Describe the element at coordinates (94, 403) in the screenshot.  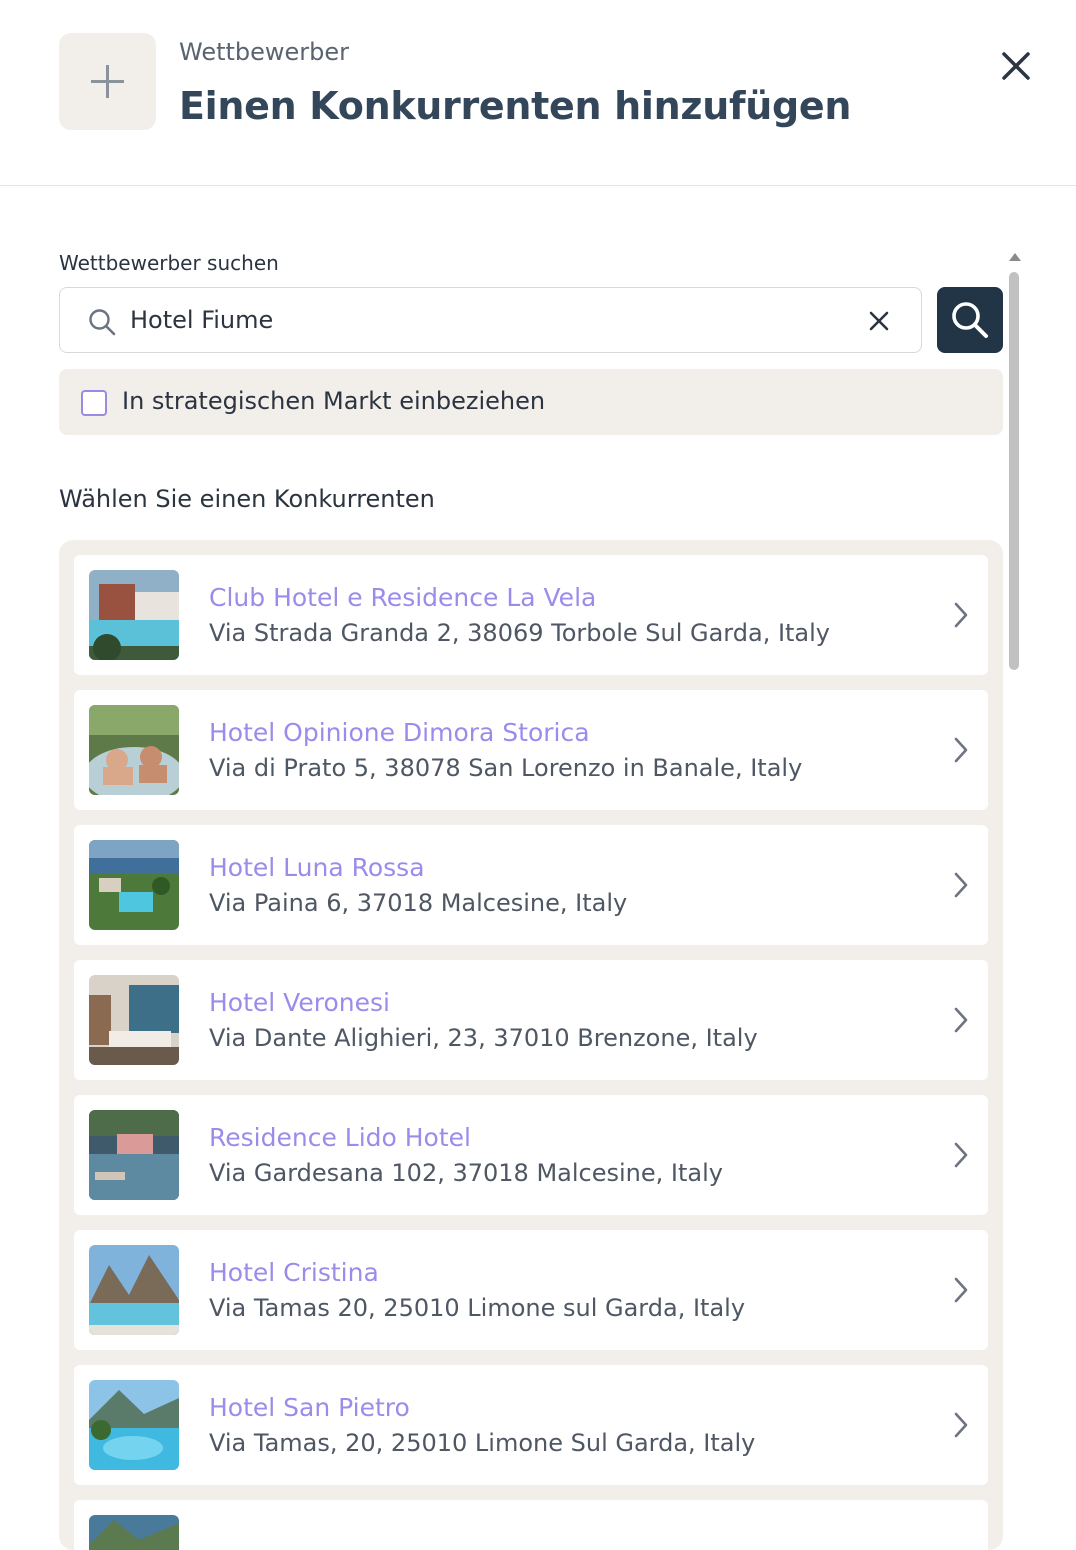
I see `strategic-market-checkbox` at that location.